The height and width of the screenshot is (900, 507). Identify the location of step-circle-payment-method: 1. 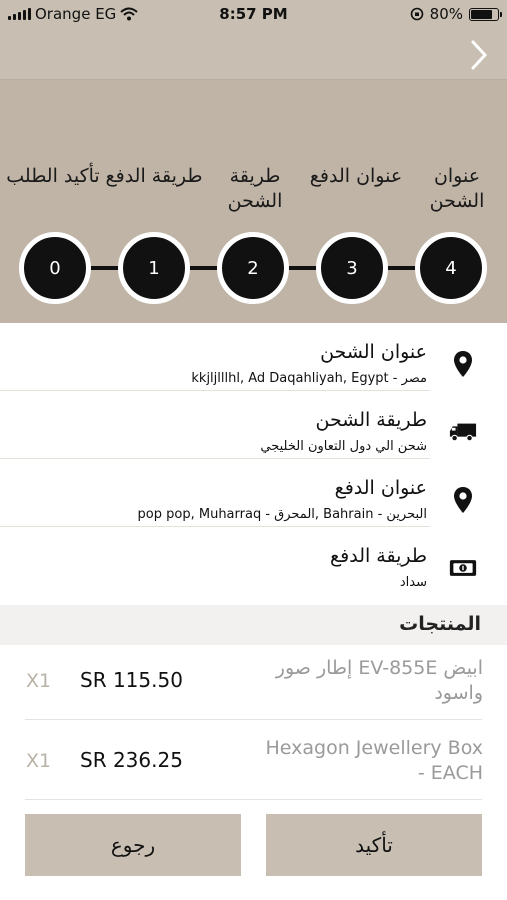
(154, 268).